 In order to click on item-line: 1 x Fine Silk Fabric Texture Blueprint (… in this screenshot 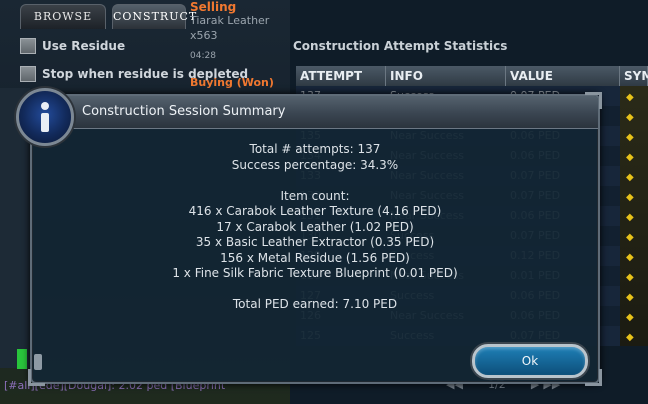, I will do `click(315, 273)`.